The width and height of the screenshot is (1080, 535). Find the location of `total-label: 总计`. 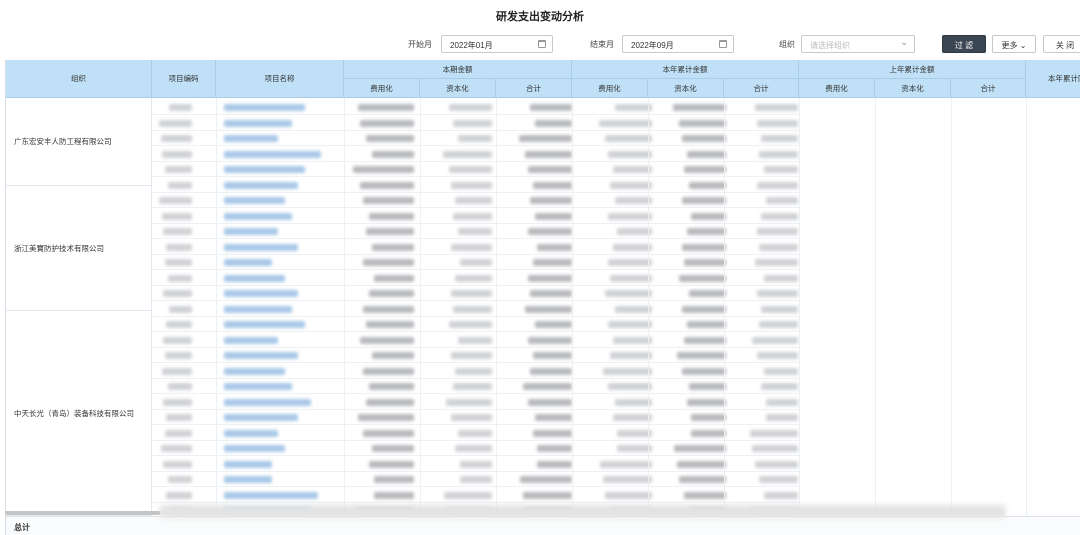

total-label: 总计 is located at coordinates (22, 527).